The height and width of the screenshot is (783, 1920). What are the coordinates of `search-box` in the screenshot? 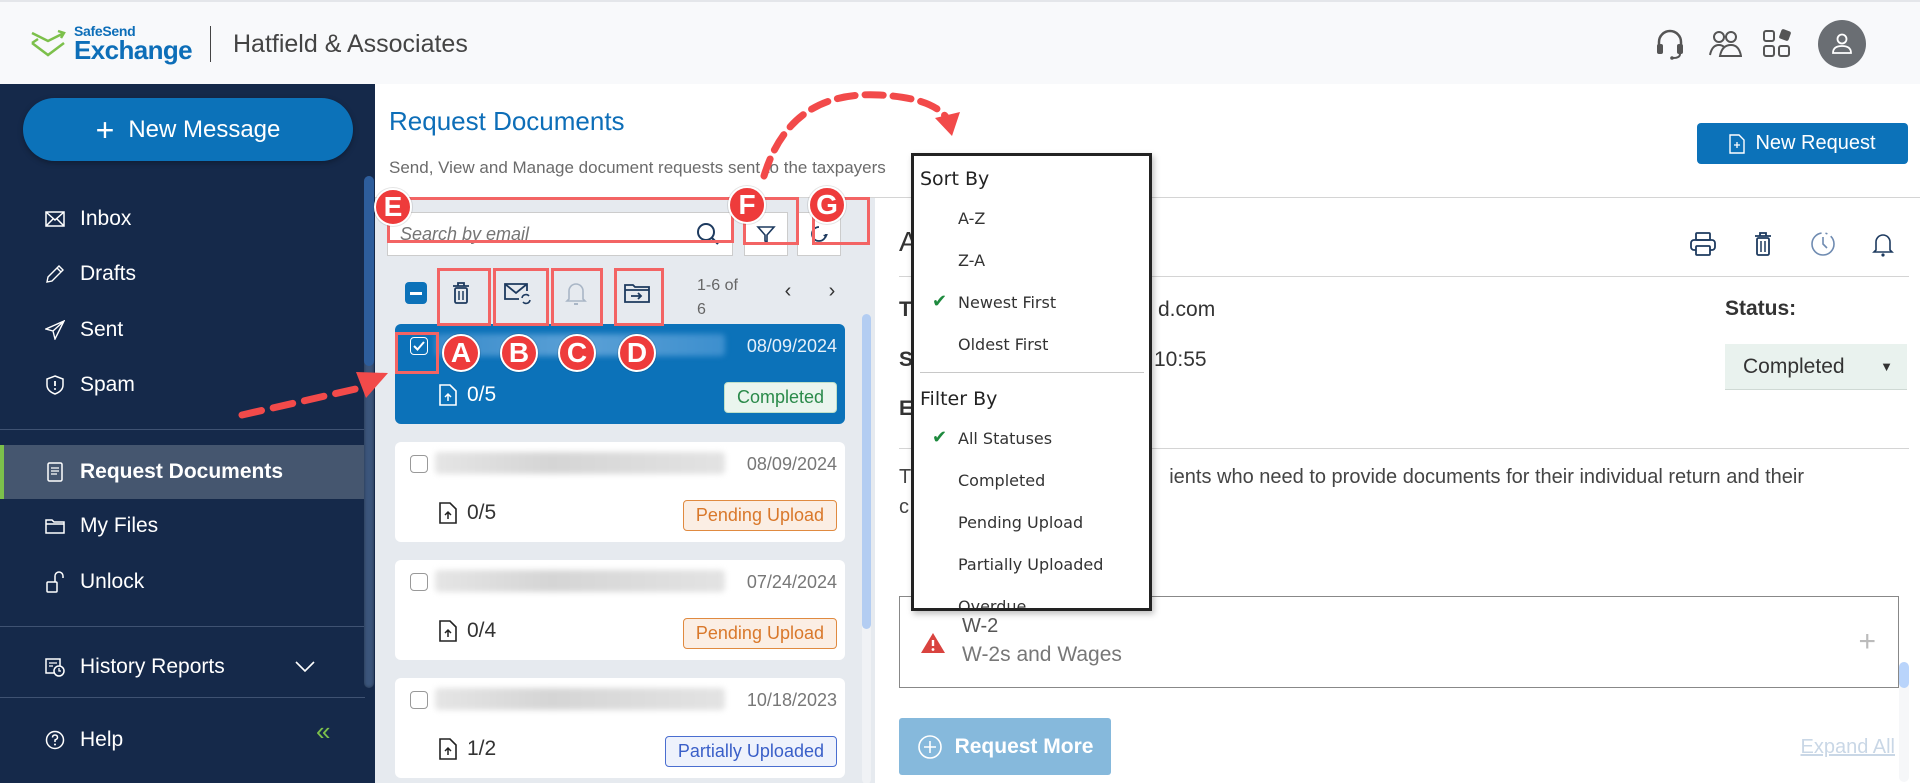 It's located at (560, 234).